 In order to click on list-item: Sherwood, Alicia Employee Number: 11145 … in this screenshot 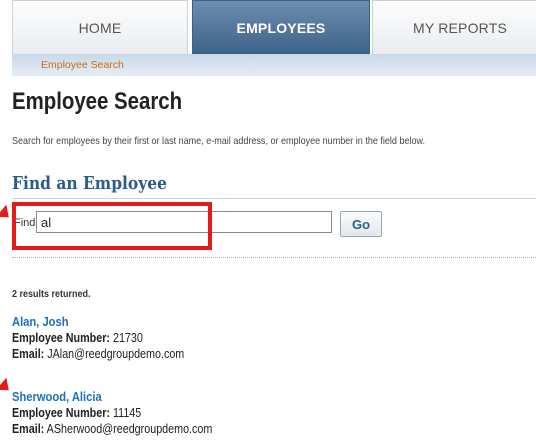, I will do `click(128, 412)`.